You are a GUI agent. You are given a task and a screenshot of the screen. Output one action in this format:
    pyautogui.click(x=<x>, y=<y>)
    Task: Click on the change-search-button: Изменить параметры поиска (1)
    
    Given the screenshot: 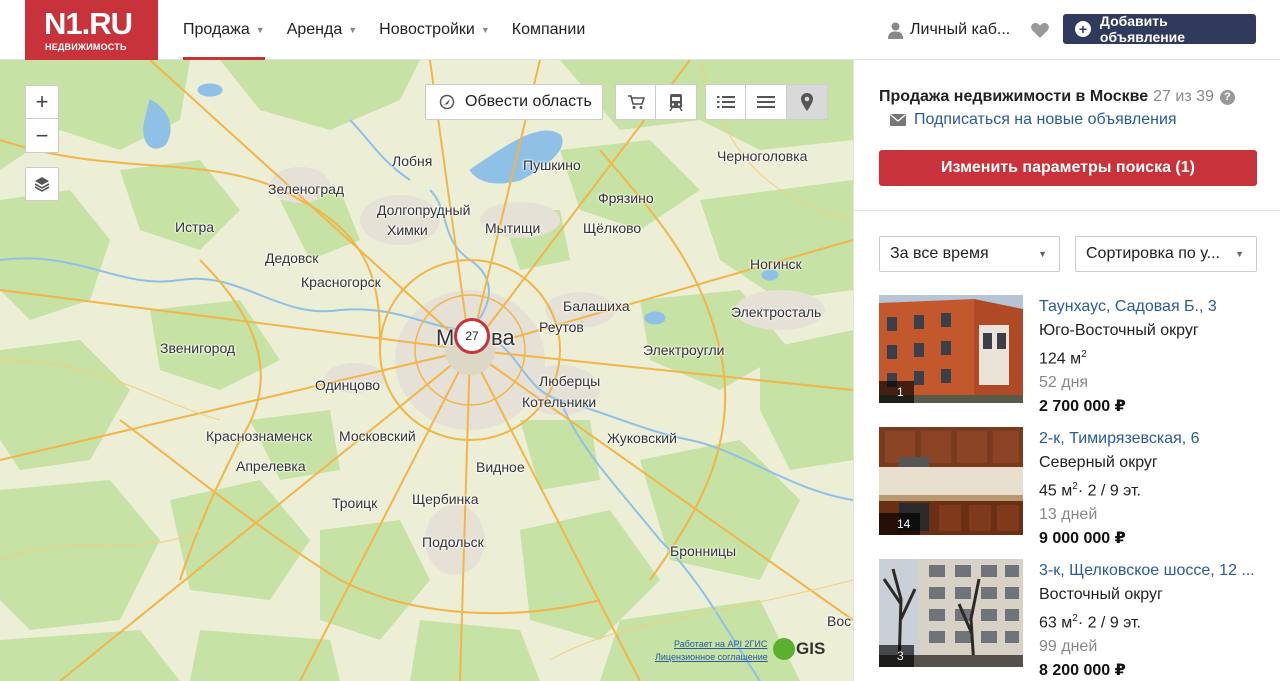 What is the action you would take?
    pyautogui.click(x=1068, y=168)
    